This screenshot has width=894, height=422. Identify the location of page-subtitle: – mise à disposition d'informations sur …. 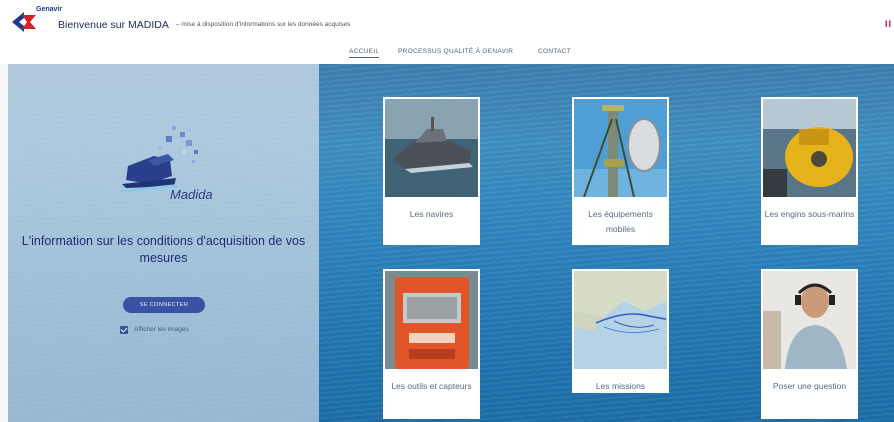
(263, 24).